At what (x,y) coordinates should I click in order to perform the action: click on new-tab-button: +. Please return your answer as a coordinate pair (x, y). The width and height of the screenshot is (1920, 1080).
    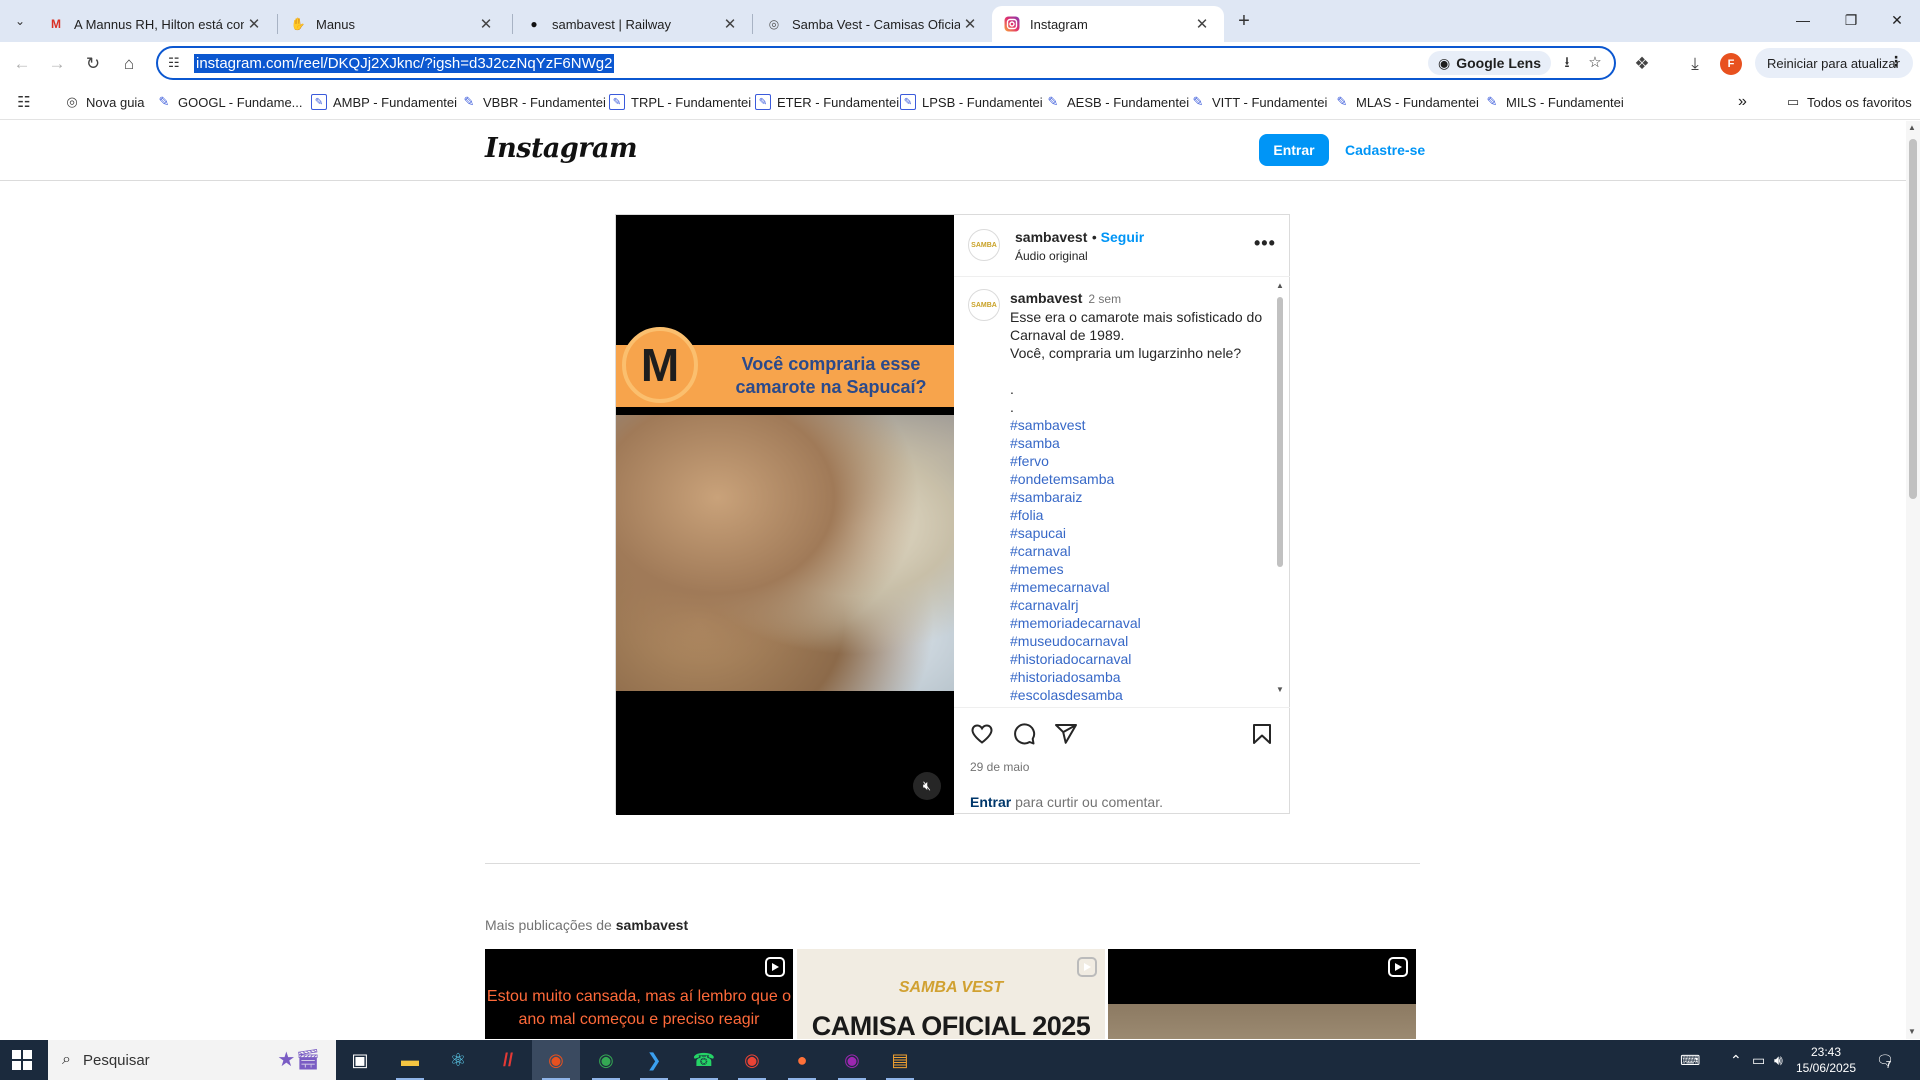
    Looking at the image, I should click on (1244, 21).